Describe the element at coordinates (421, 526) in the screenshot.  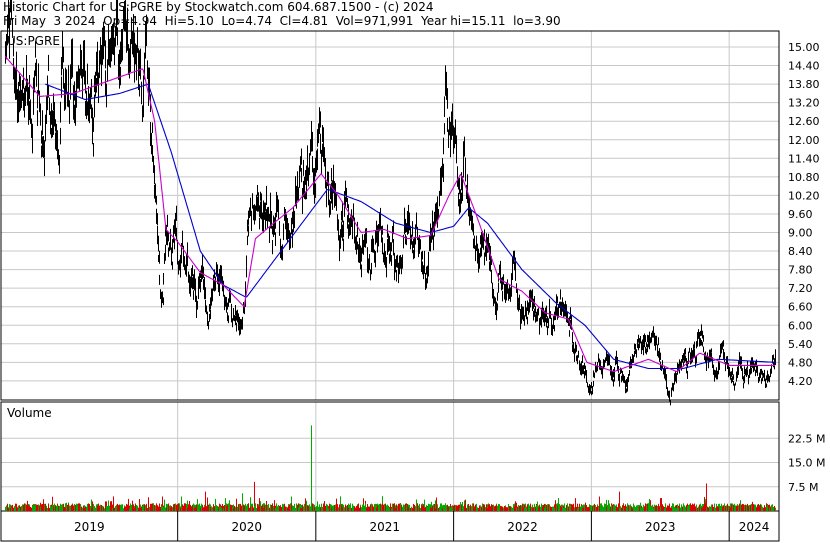
I see `year-axis-labels: 2019 2020 2021 2022 2023 2024` at that location.